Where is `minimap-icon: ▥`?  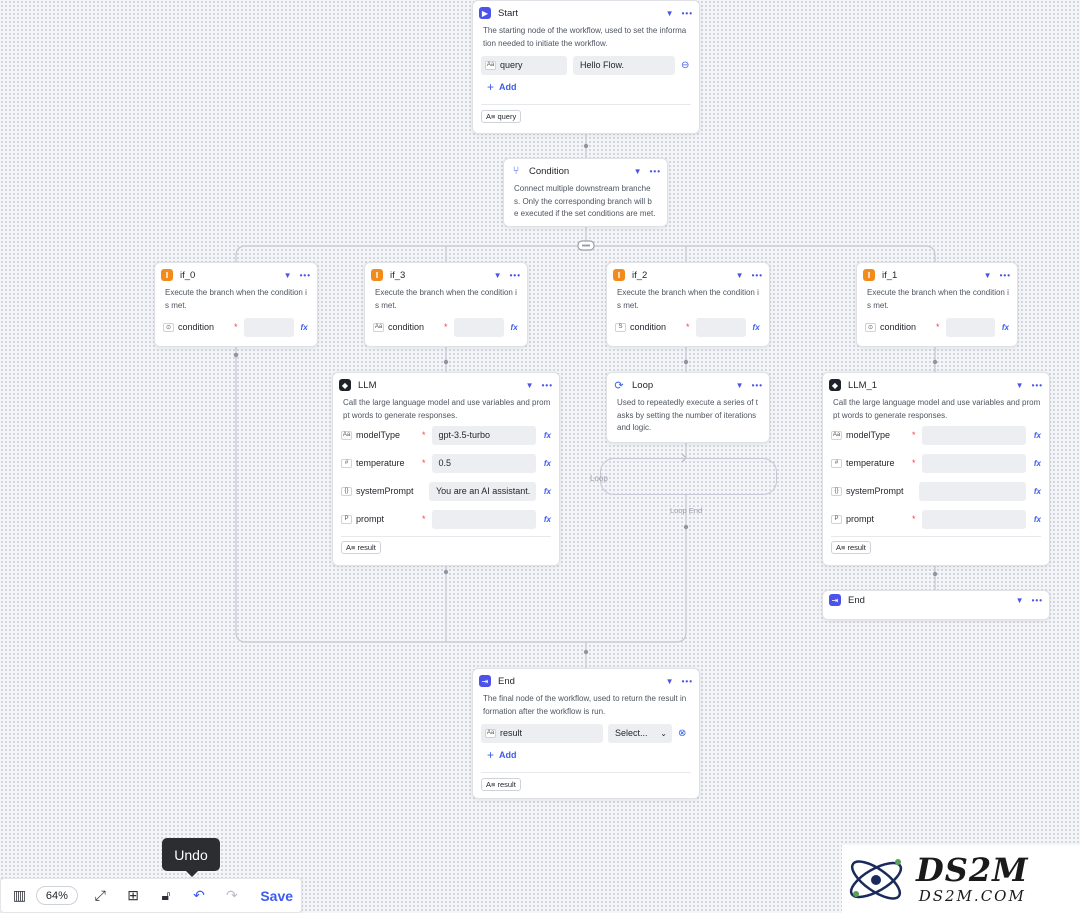 minimap-icon: ▥ is located at coordinates (19, 896).